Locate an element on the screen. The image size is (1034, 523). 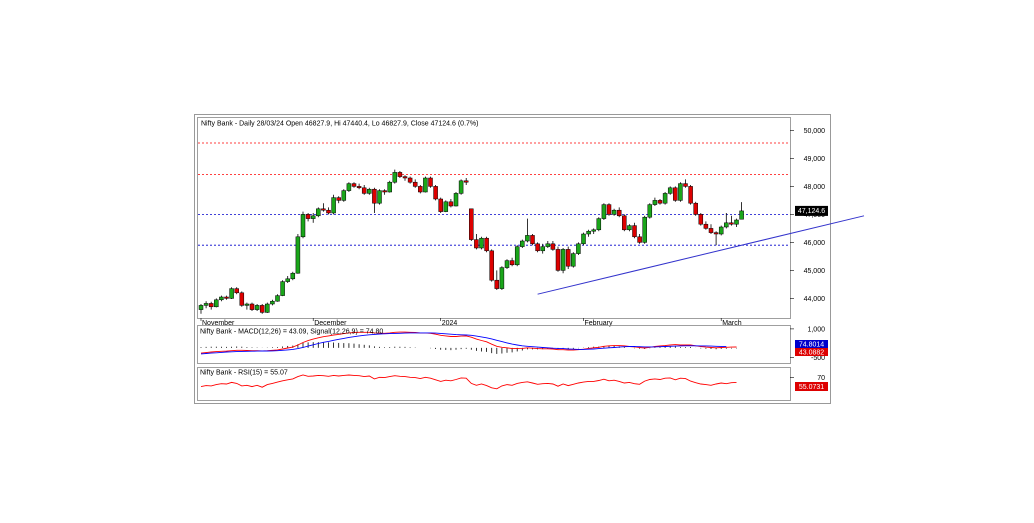
price-y-tick-label-6: 50,000 is located at coordinates (815, 131).